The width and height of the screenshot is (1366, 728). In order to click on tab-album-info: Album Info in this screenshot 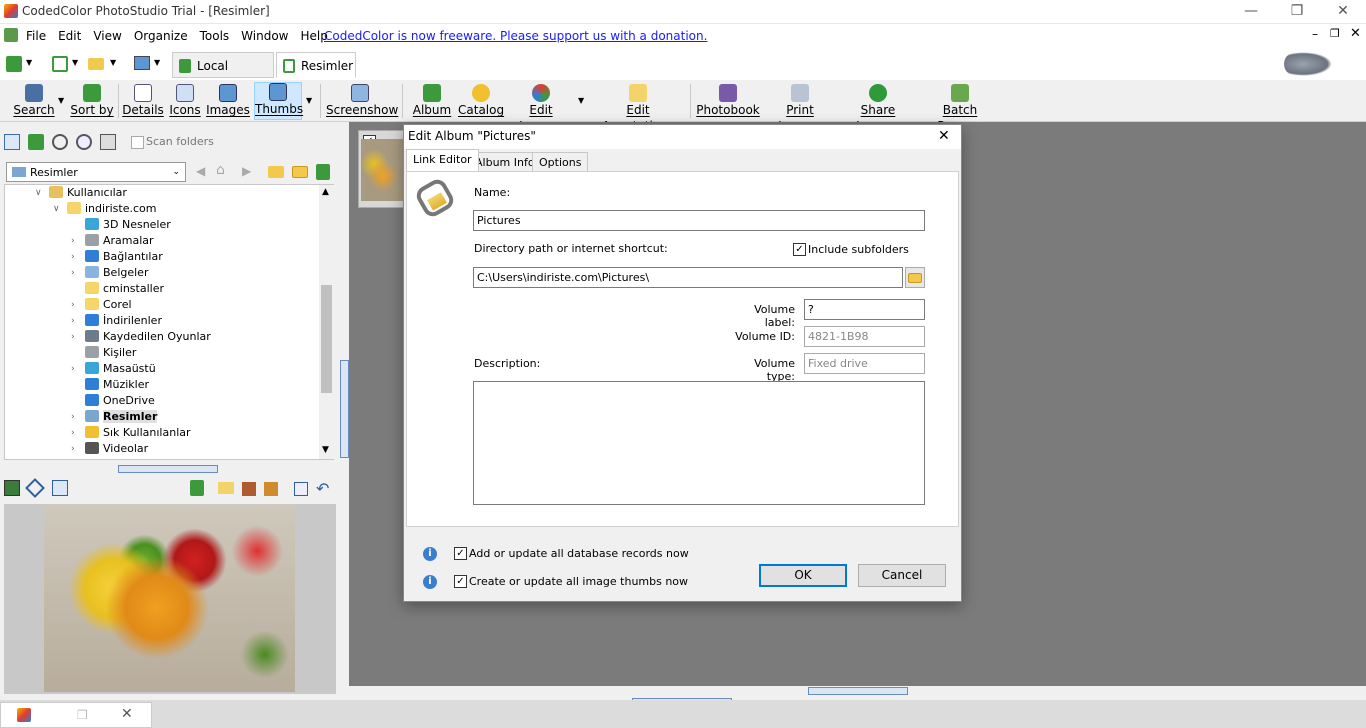, I will do `click(505, 162)`.